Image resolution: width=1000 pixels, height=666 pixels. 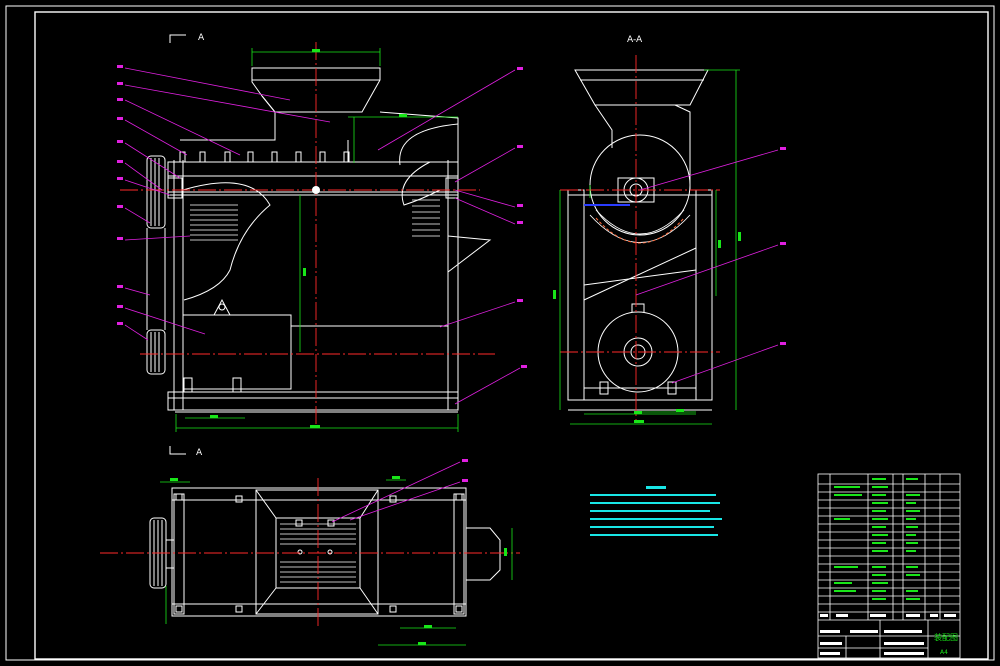 I want to click on plan-dim-marks, so click(x=338, y=560).